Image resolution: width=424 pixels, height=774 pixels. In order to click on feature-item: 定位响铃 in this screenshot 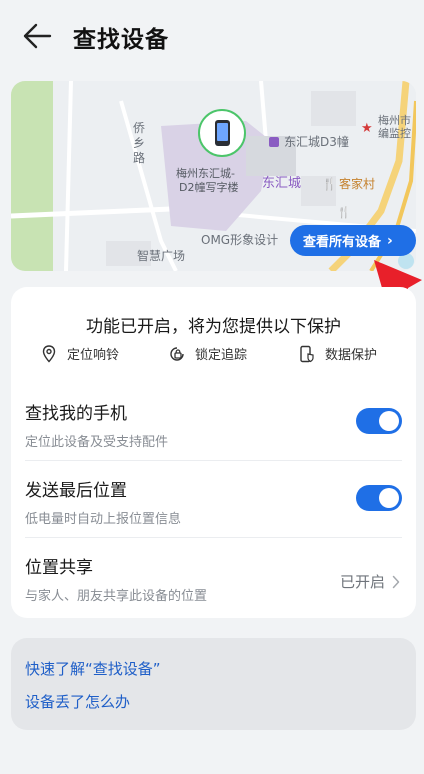, I will do `click(80, 353)`.